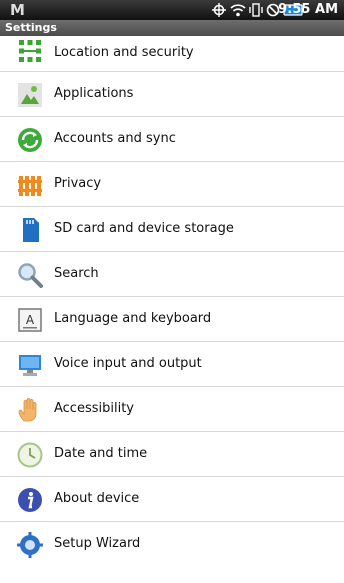 This screenshot has width=344, height=583. What do you see at coordinates (17, 10) in the screenshot?
I see `status-app-letter: M` at bounding box center [17, 10].